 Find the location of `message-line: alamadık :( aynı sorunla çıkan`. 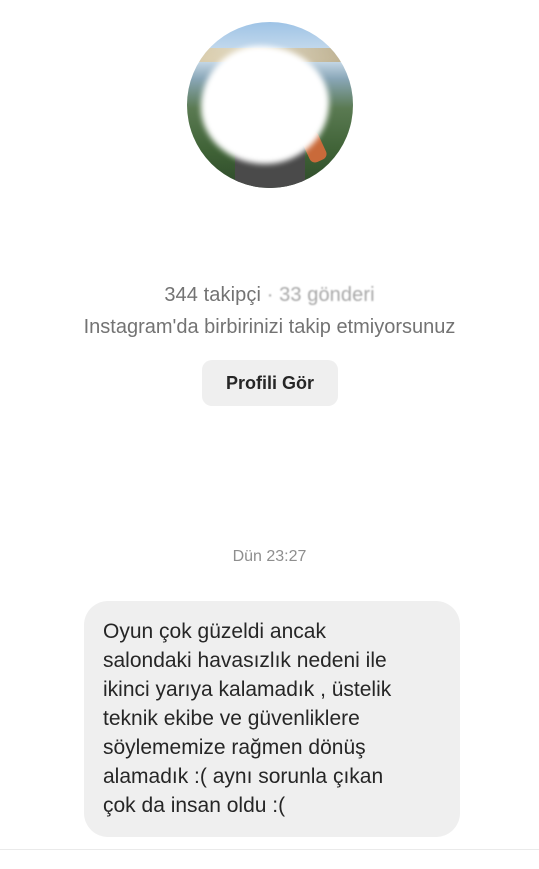

message-line: alamadık :( aynı sorunla çıkan is located at coordinates (243, 776).